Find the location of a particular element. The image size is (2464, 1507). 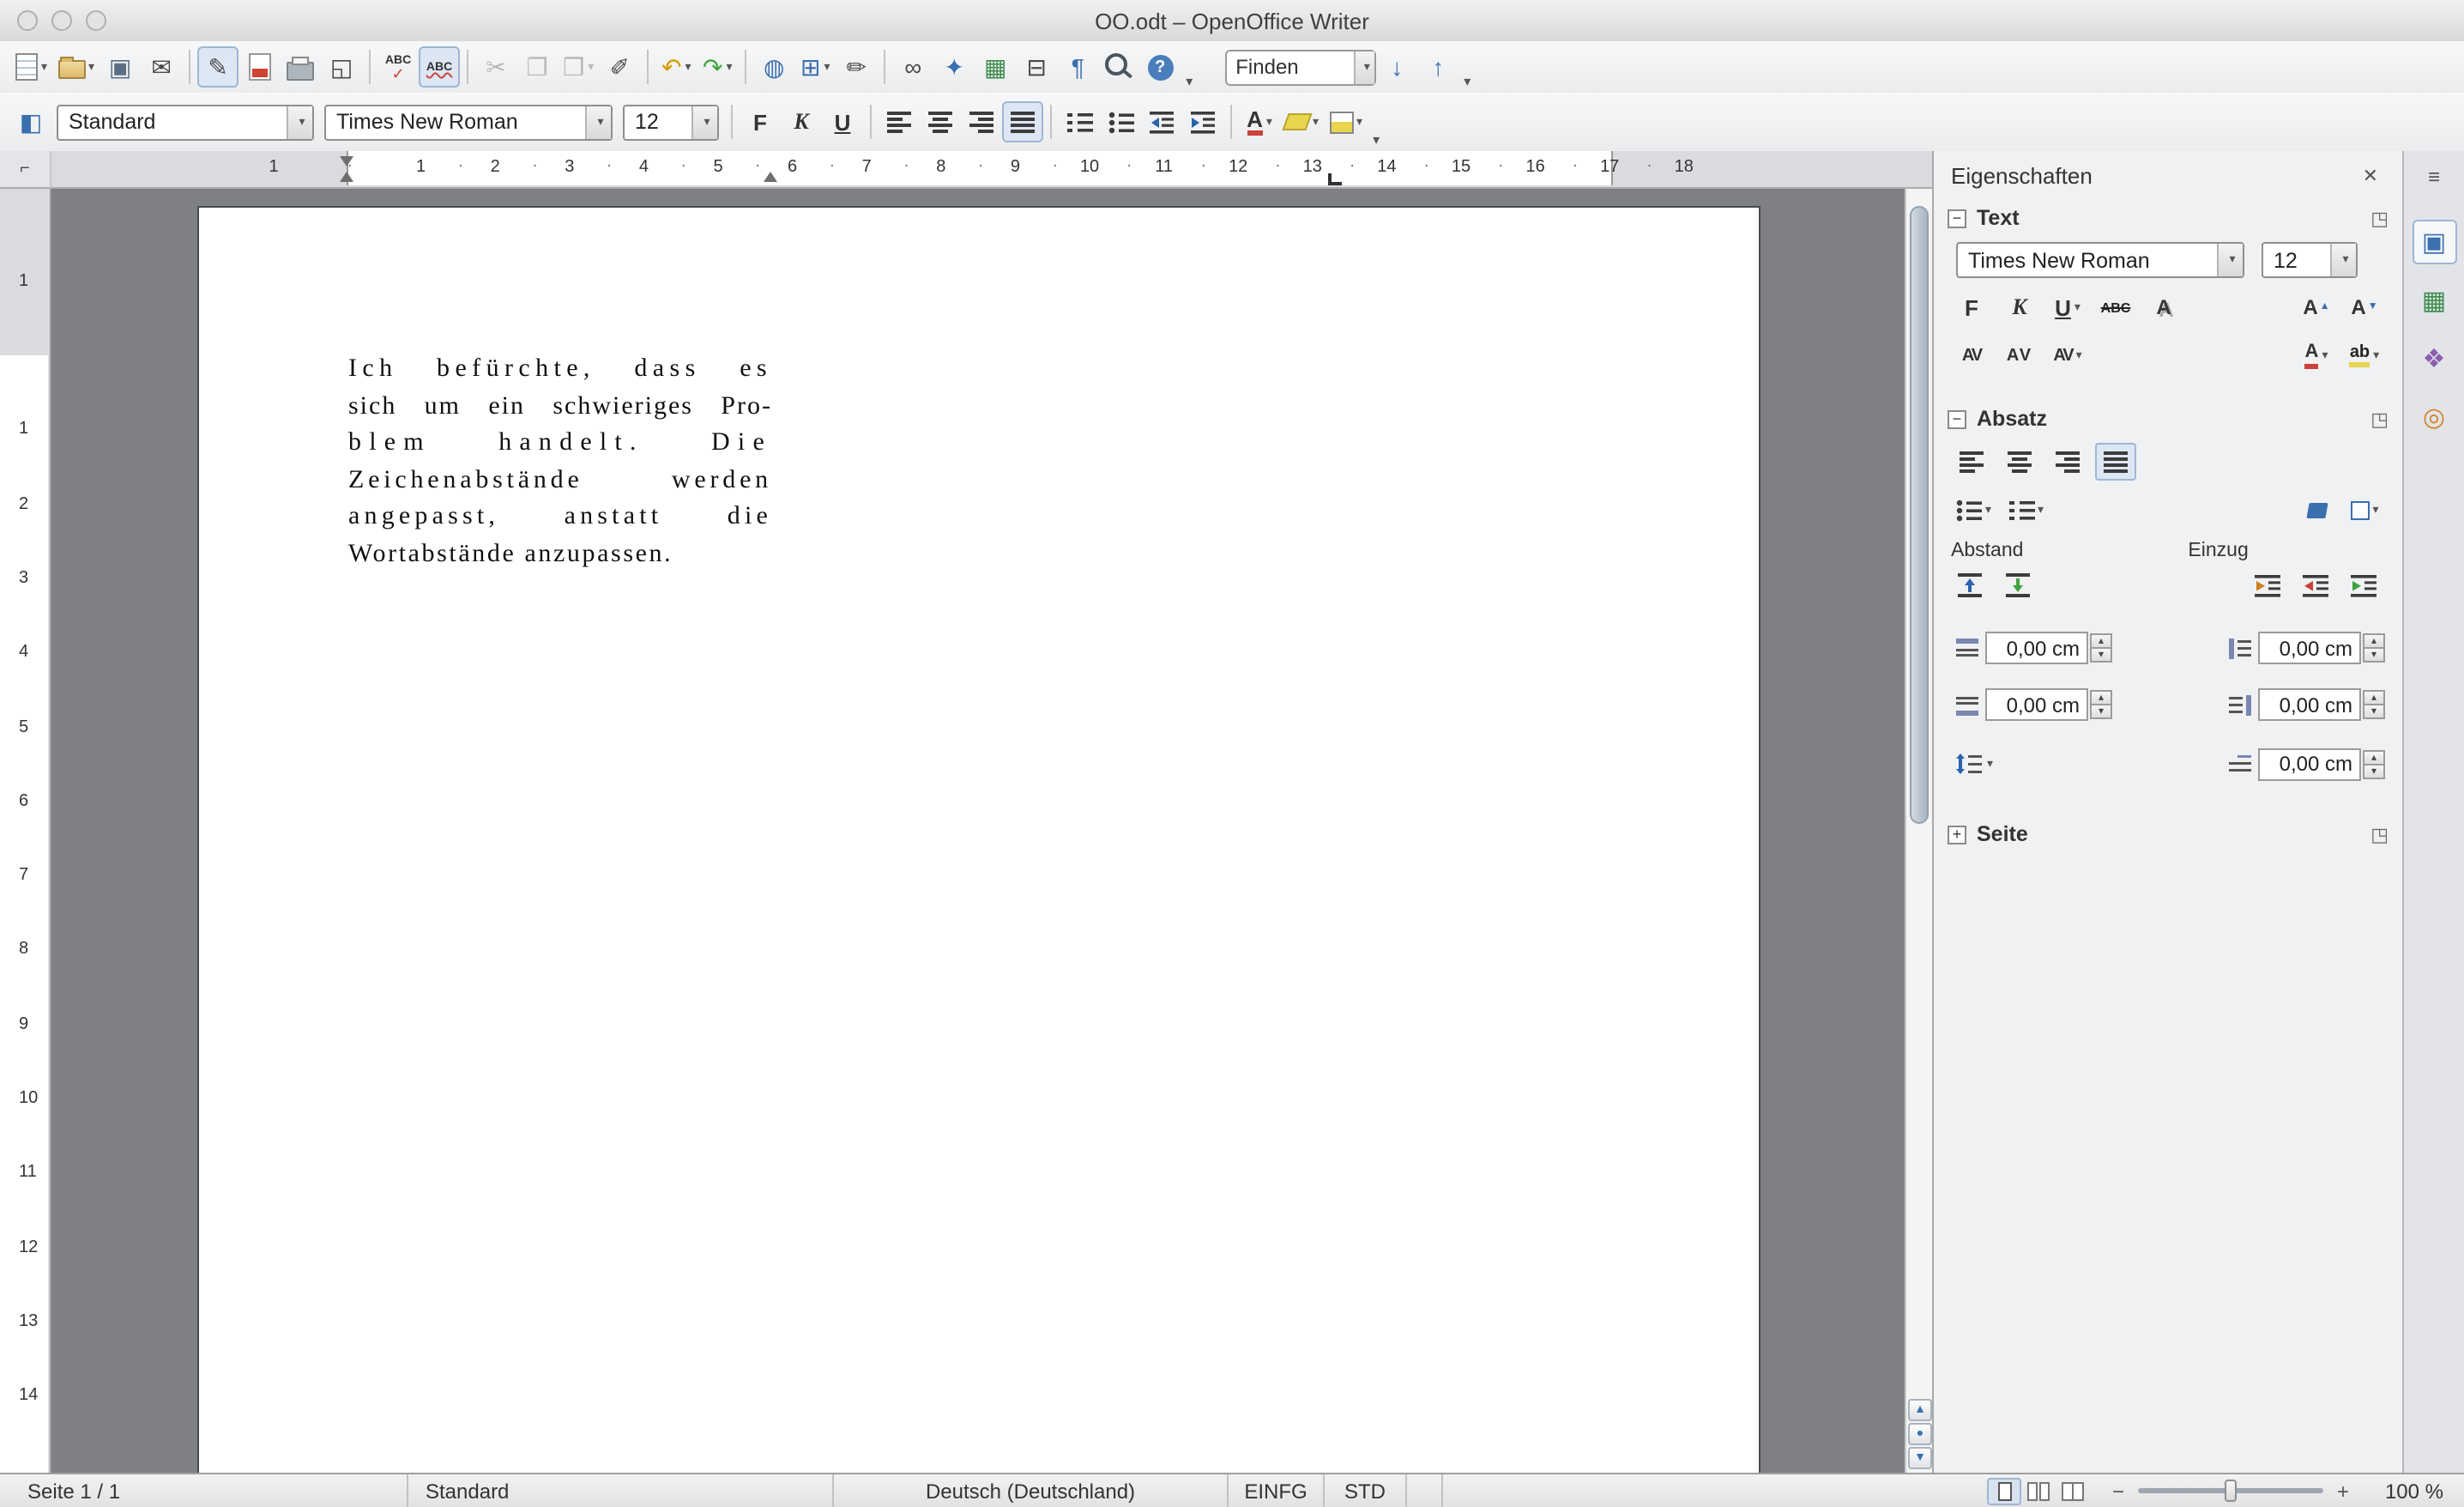

email-button: ✉ is located at coordinates (161, 67).